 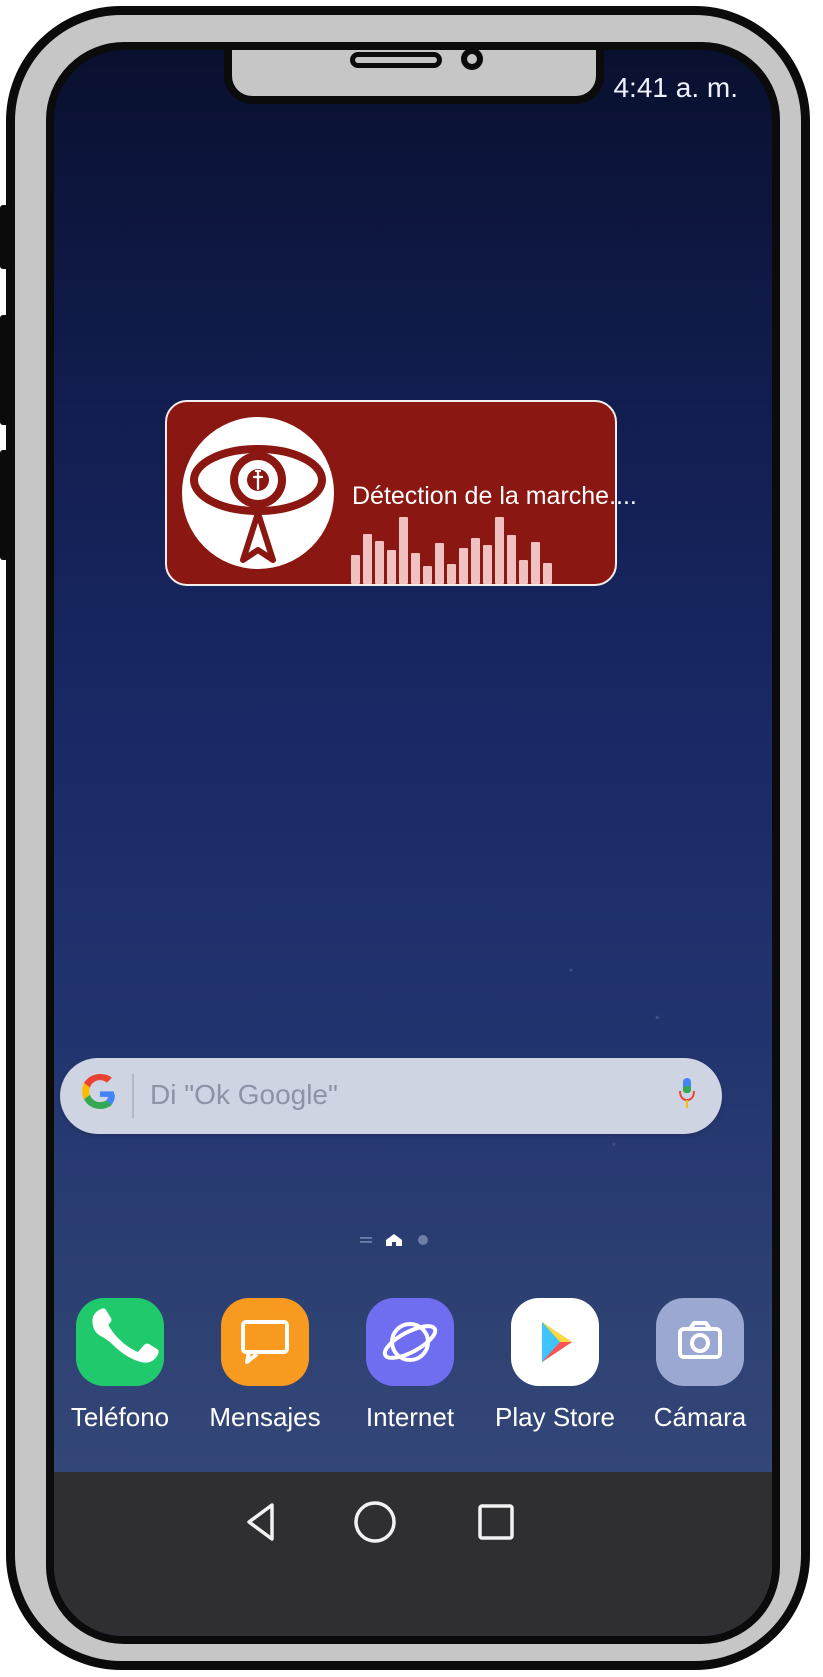 I want to click on app-label: Mensajes, so click(x=265, y=1417).